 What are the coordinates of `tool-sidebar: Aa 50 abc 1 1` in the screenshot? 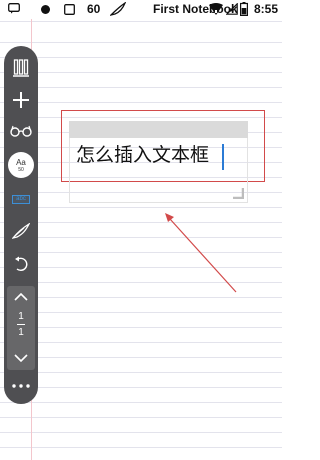 It's located at (21, 225).